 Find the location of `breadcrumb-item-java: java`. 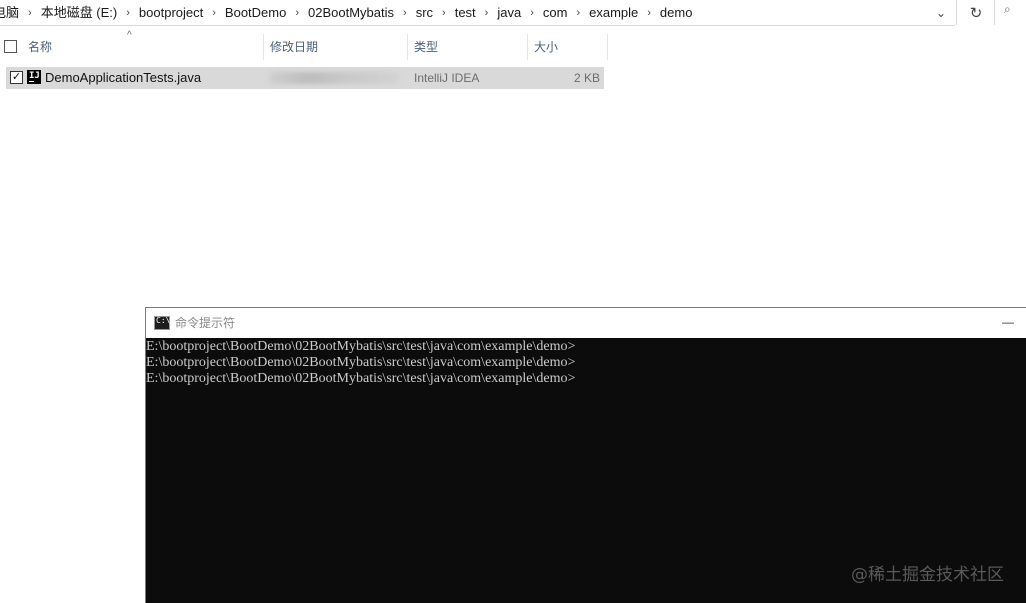

breadcrumb-item-java: java is located at coordinates (509, 13).